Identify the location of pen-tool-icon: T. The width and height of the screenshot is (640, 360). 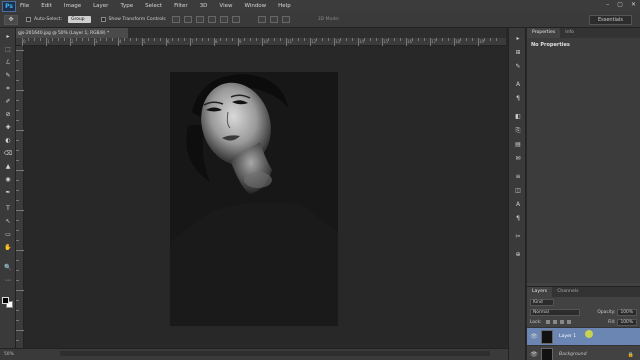
(8, 208).